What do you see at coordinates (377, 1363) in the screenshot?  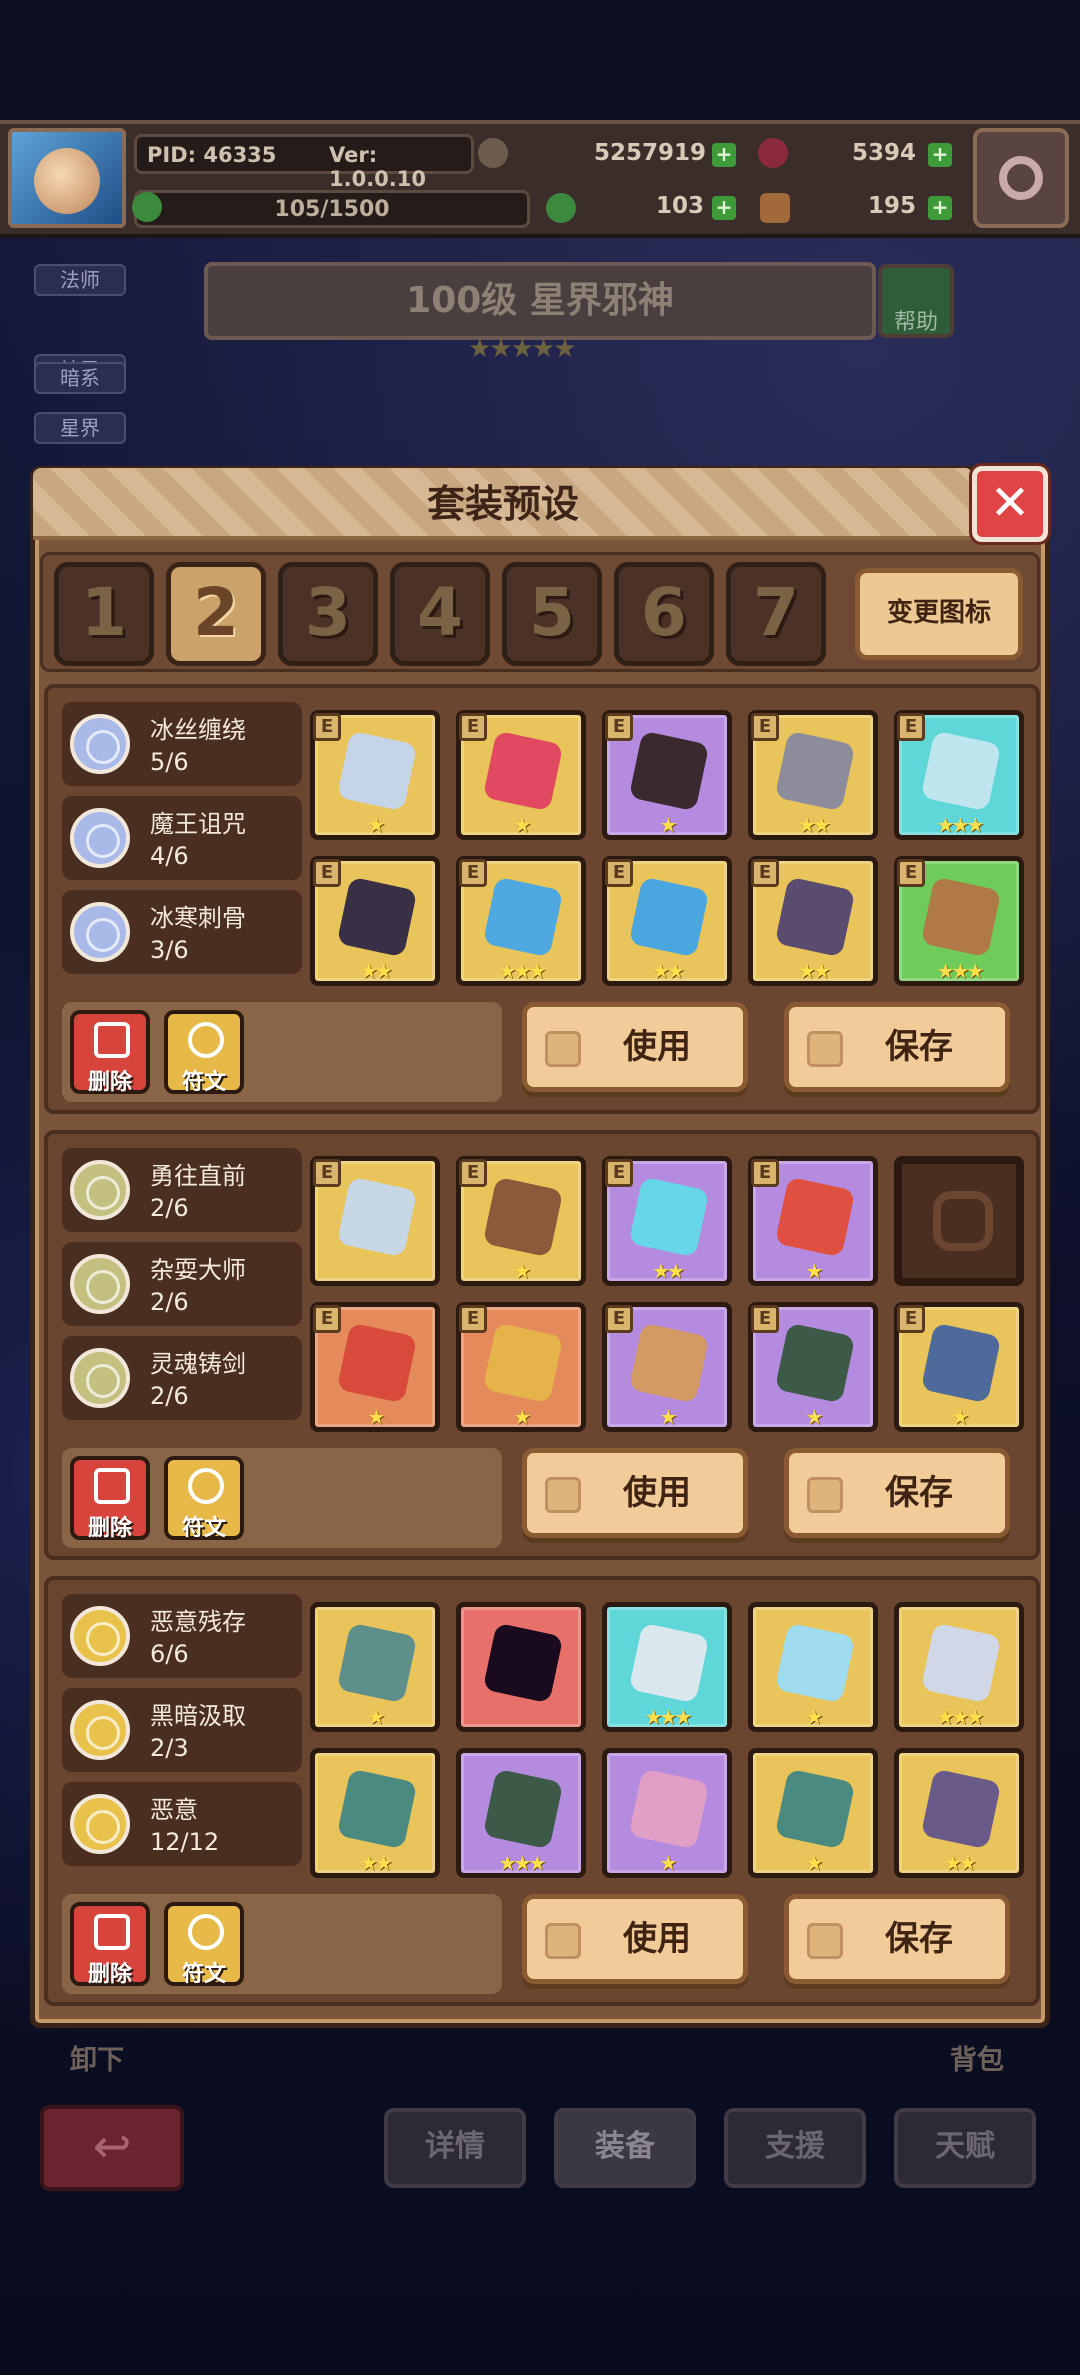 I see `crown-icon` at bounding box center [377, 1363].